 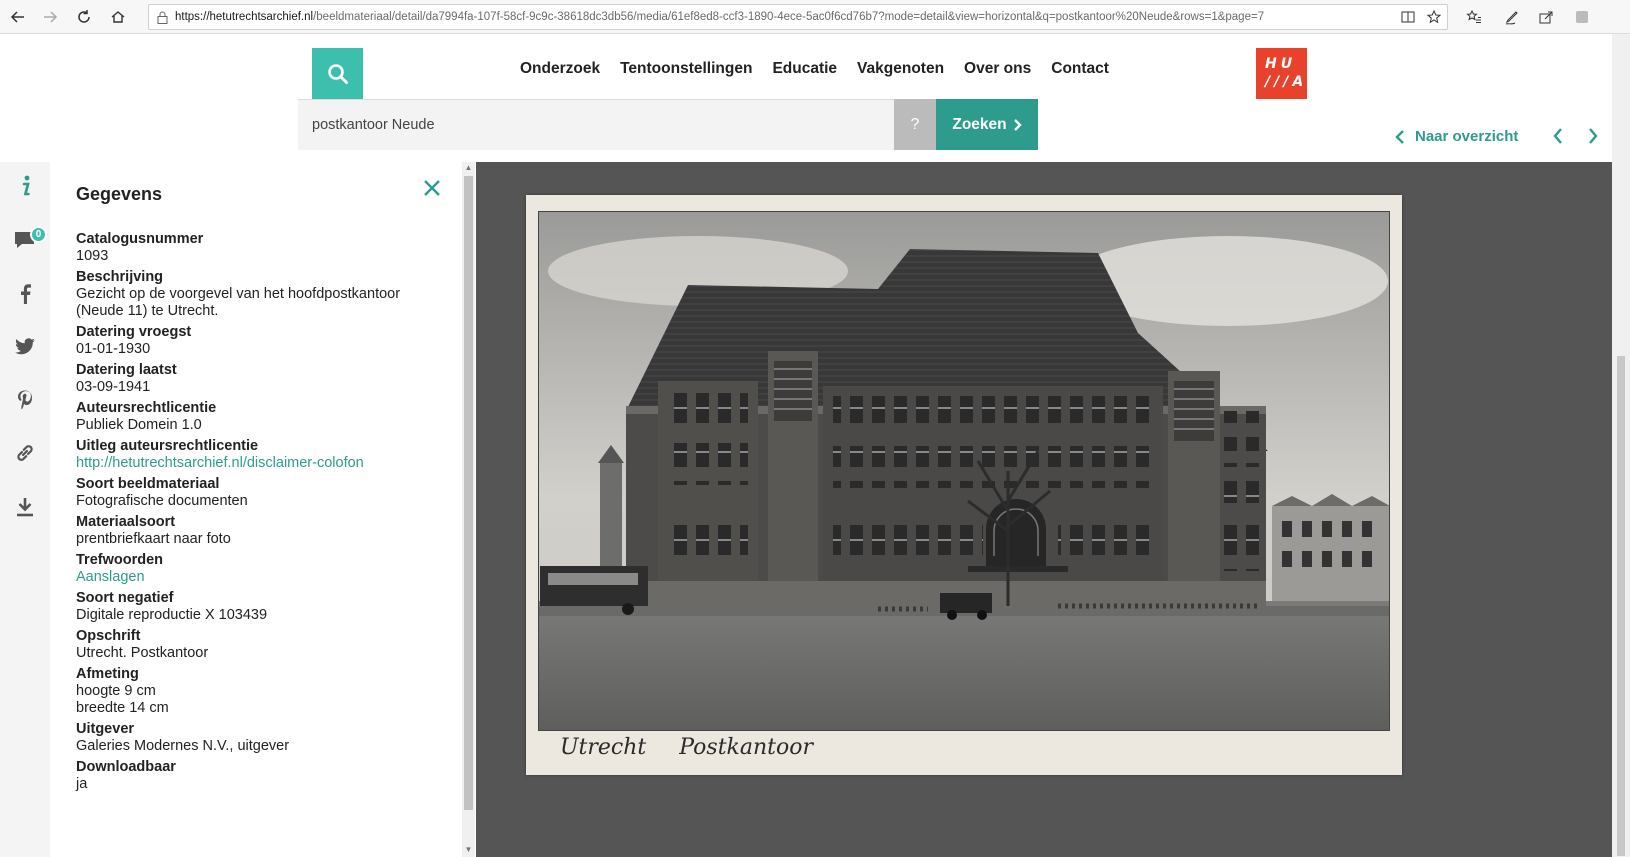 I want to click on search-bar, so click(x=596, y=124).